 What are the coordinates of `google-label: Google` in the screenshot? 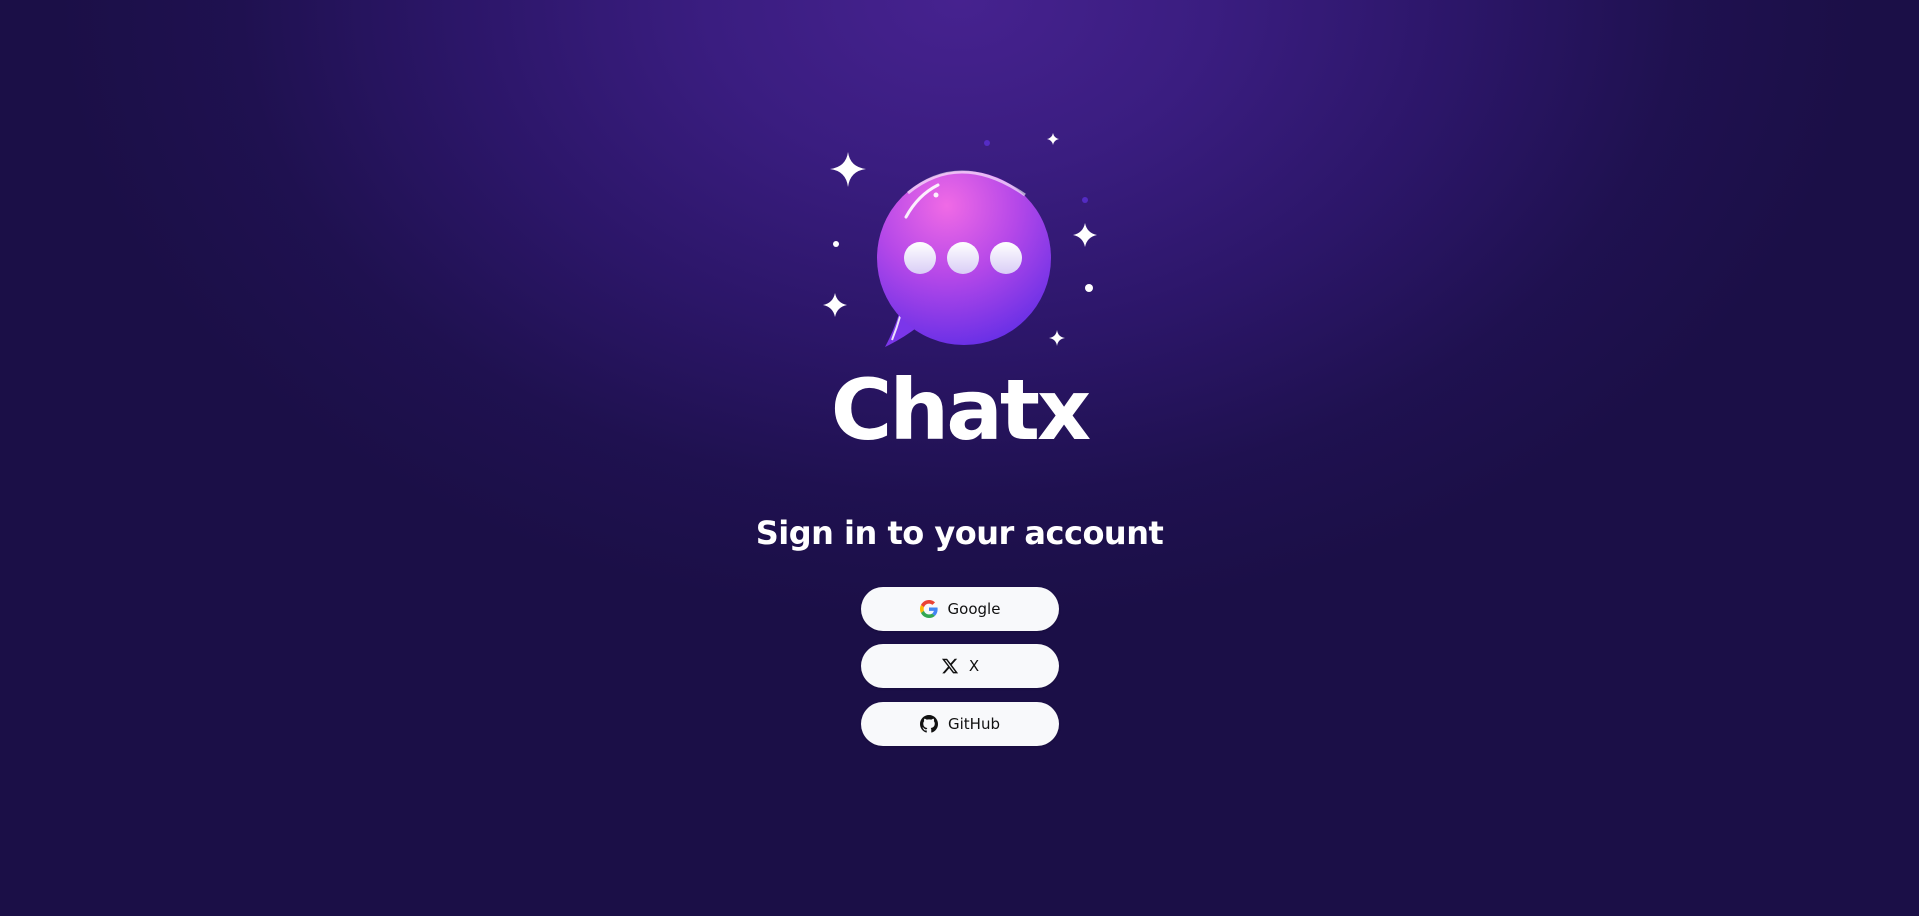 It's located at (974, 609).